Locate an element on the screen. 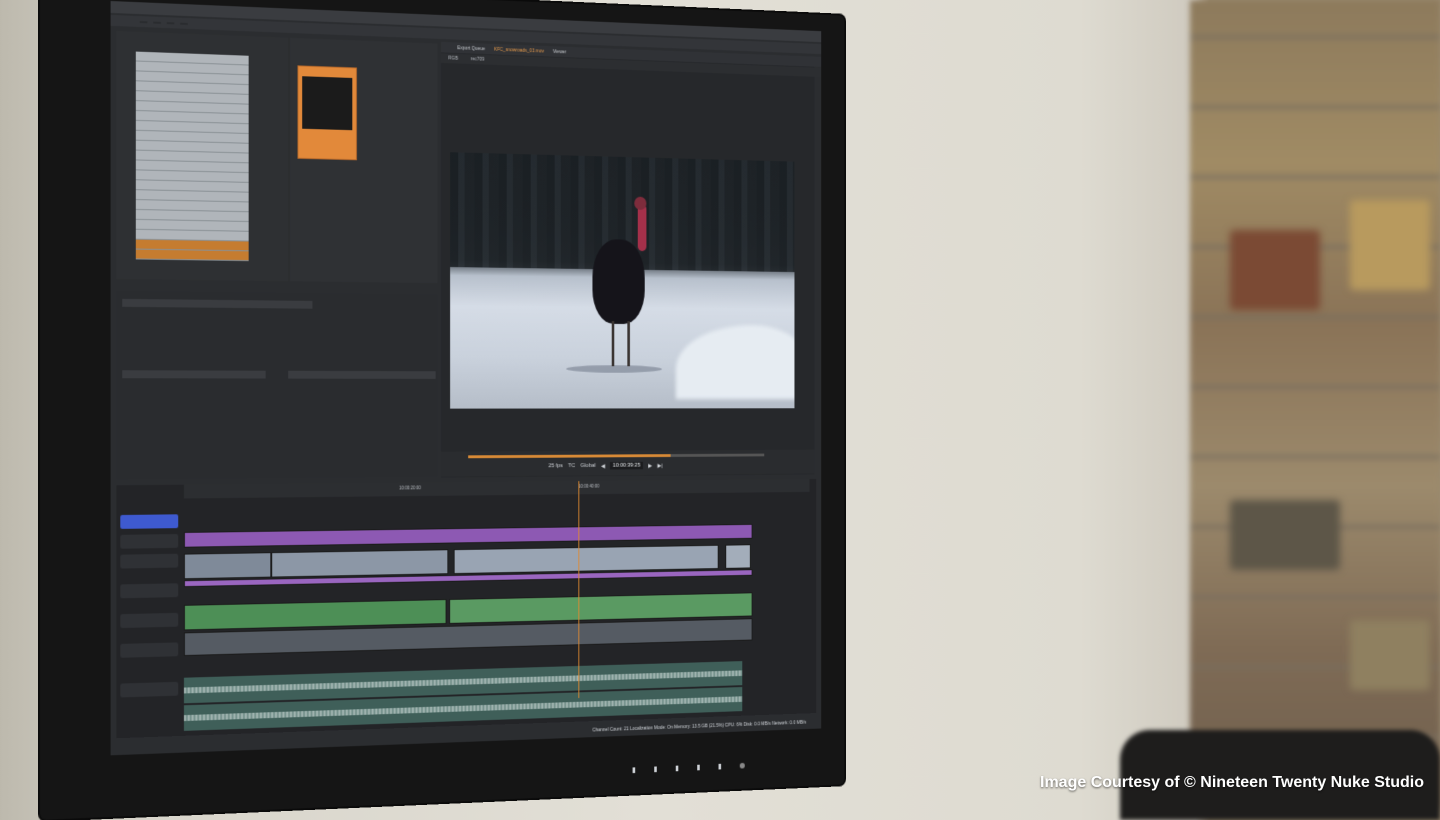  transport-controls: 25 fps TC Global ◀ 10:00:39:25 ▶ ▶| is located at coordinates (605, 465).